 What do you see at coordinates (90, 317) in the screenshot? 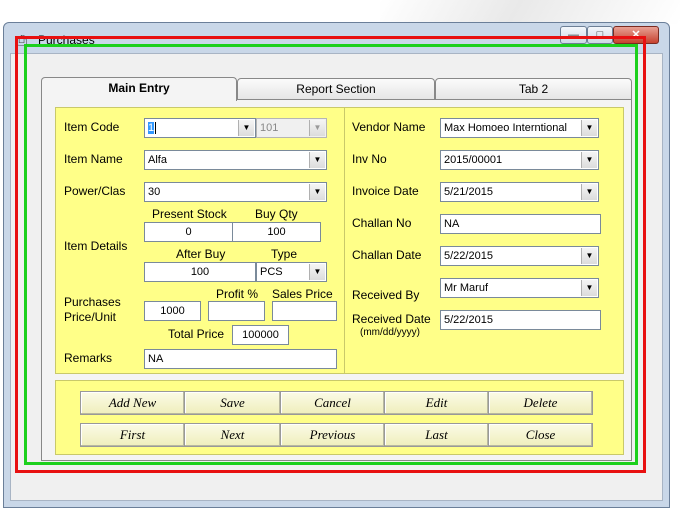
I see `purchase-price-label-line2: Price/Unit` at bounding box center [90, 317].